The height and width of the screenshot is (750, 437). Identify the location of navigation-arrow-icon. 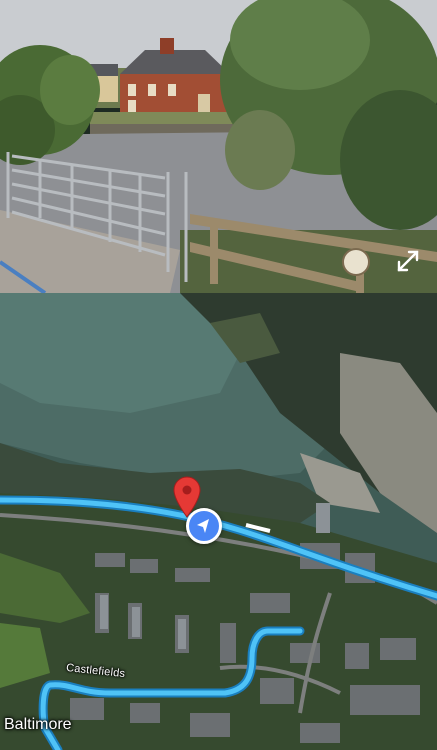
(204, 526).